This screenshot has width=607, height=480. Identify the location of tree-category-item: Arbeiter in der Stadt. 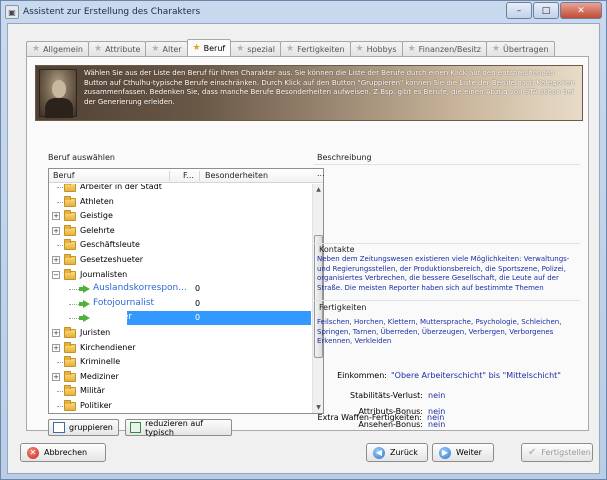
(180, 189).